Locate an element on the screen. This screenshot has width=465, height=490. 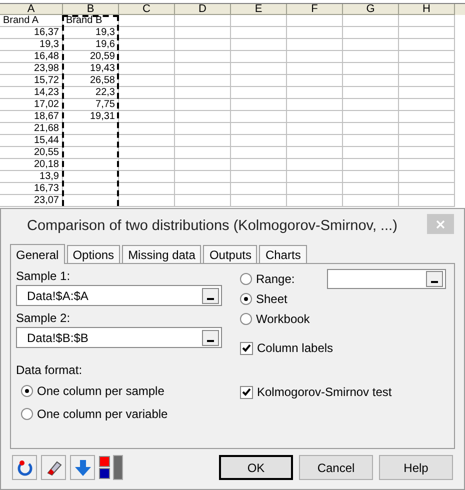
table-cell: 18,67 is located at coordinates (31, 117).